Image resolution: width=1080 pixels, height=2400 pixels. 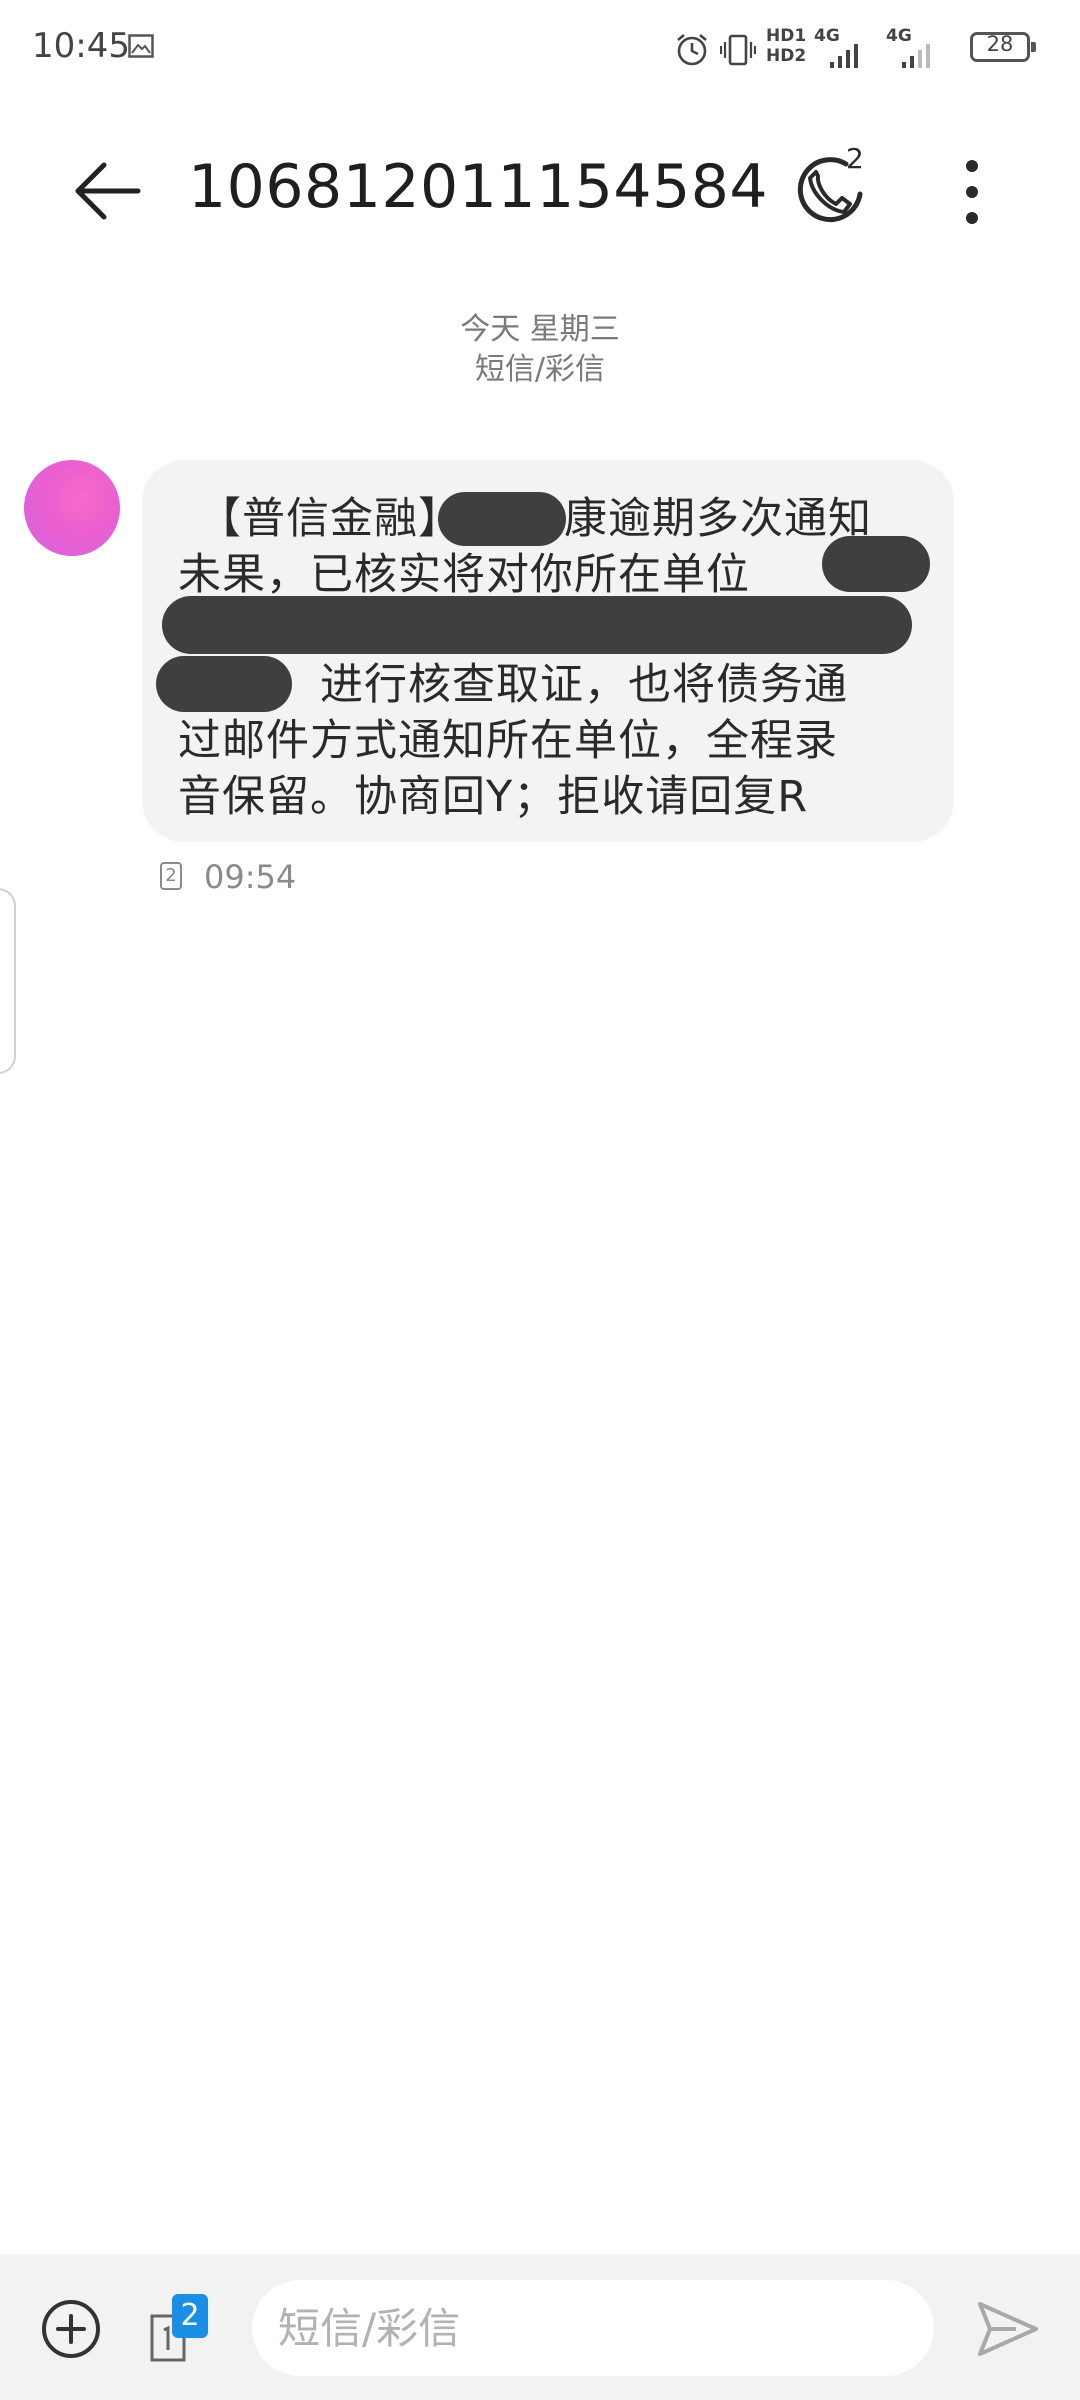 I want to click on message-line: 康逾期多次通知, so click(x=718, y=519).